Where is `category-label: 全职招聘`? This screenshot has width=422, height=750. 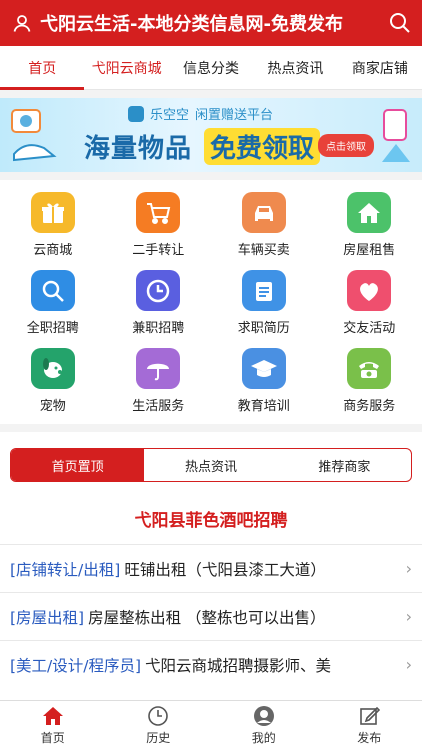
category-label: 全职招聘 is located at coordinates (52, 328).